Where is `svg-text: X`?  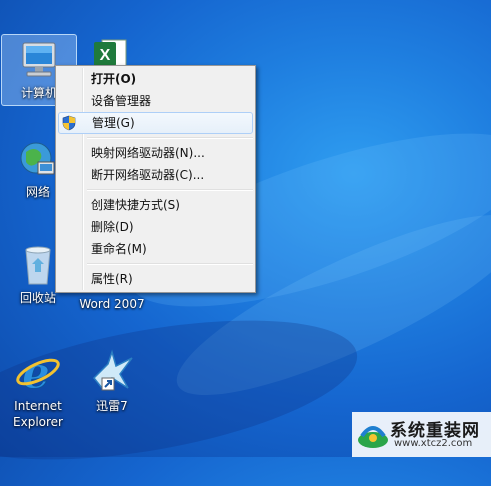
svg-text: X is located at coordinates (105, 55).